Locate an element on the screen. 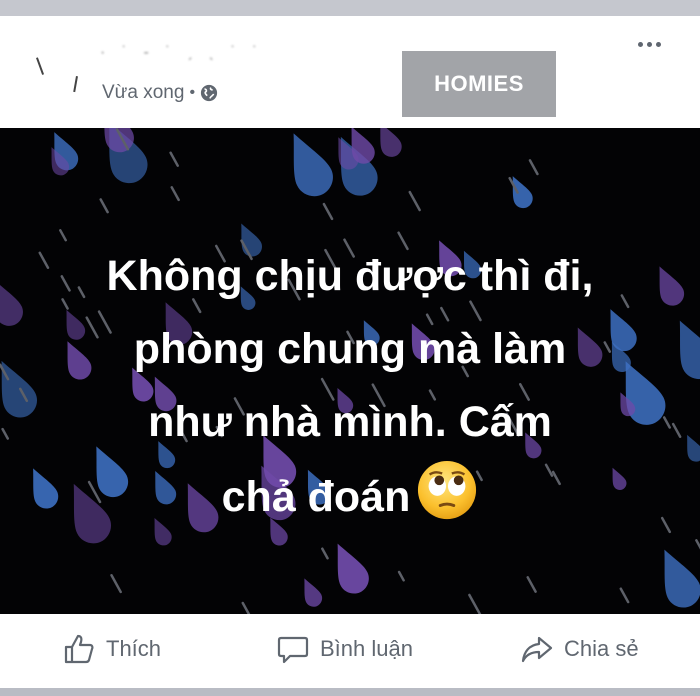 This screenshot has width=700, height=696. post-meta: Vừa xong • is located at coordinates (160, 93).